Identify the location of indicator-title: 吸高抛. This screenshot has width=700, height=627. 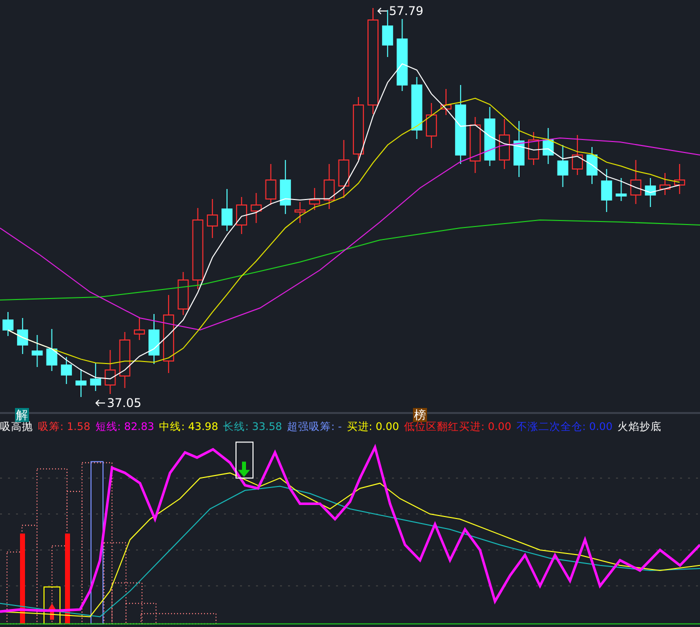
(16, 427).